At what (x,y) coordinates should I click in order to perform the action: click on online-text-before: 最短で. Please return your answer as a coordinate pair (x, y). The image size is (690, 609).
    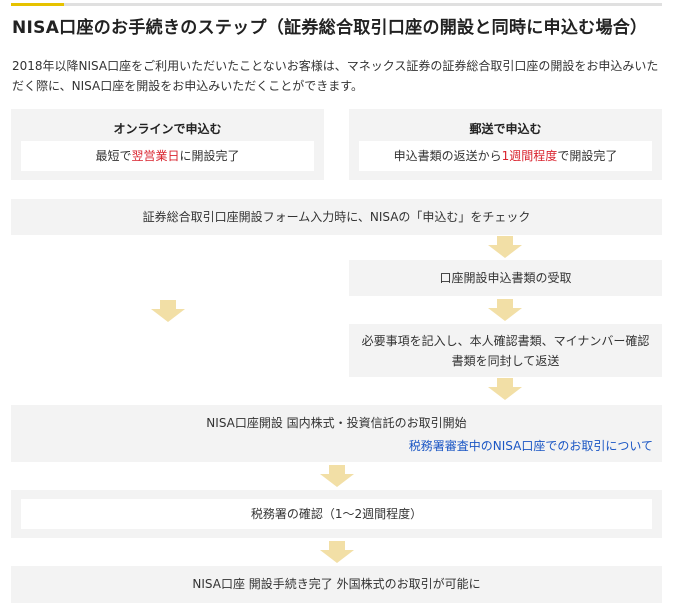
    Looking at the image, I should click on (113, 156).